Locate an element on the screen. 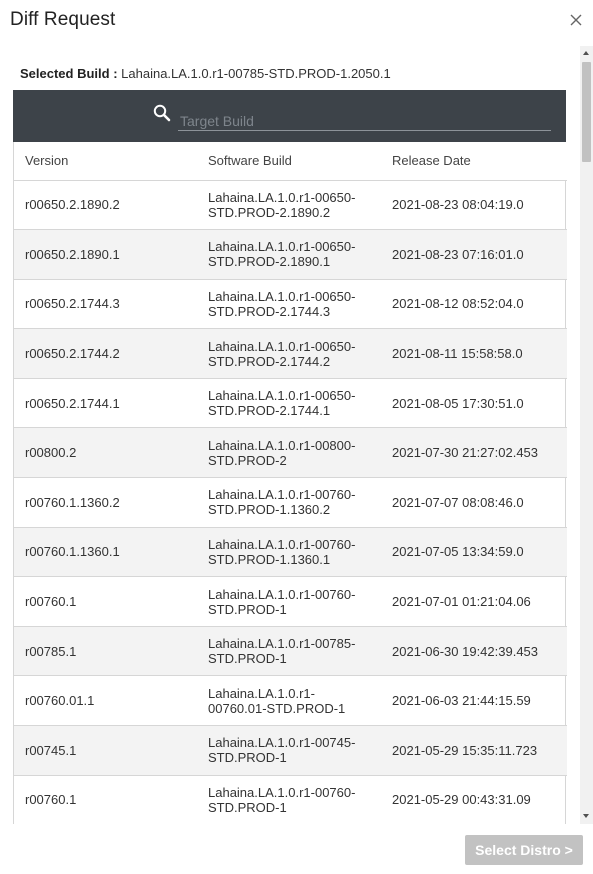 Image resolution: width=593 pixels, height=874 pixels. version-cell: r00650.2.1744.2 is located at coordinates (105, 353).